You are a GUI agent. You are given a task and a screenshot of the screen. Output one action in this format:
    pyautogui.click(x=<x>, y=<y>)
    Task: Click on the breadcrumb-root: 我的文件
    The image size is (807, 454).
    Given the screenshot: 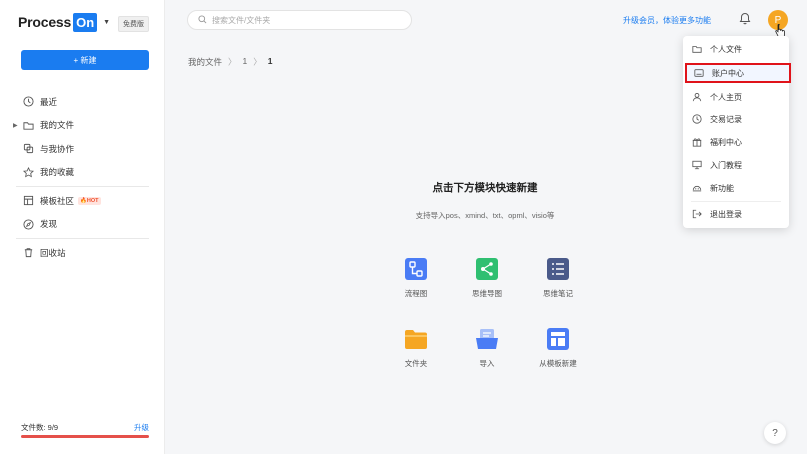 What is the action you would take?
    pyautogui.click(x=205, y=62)
    